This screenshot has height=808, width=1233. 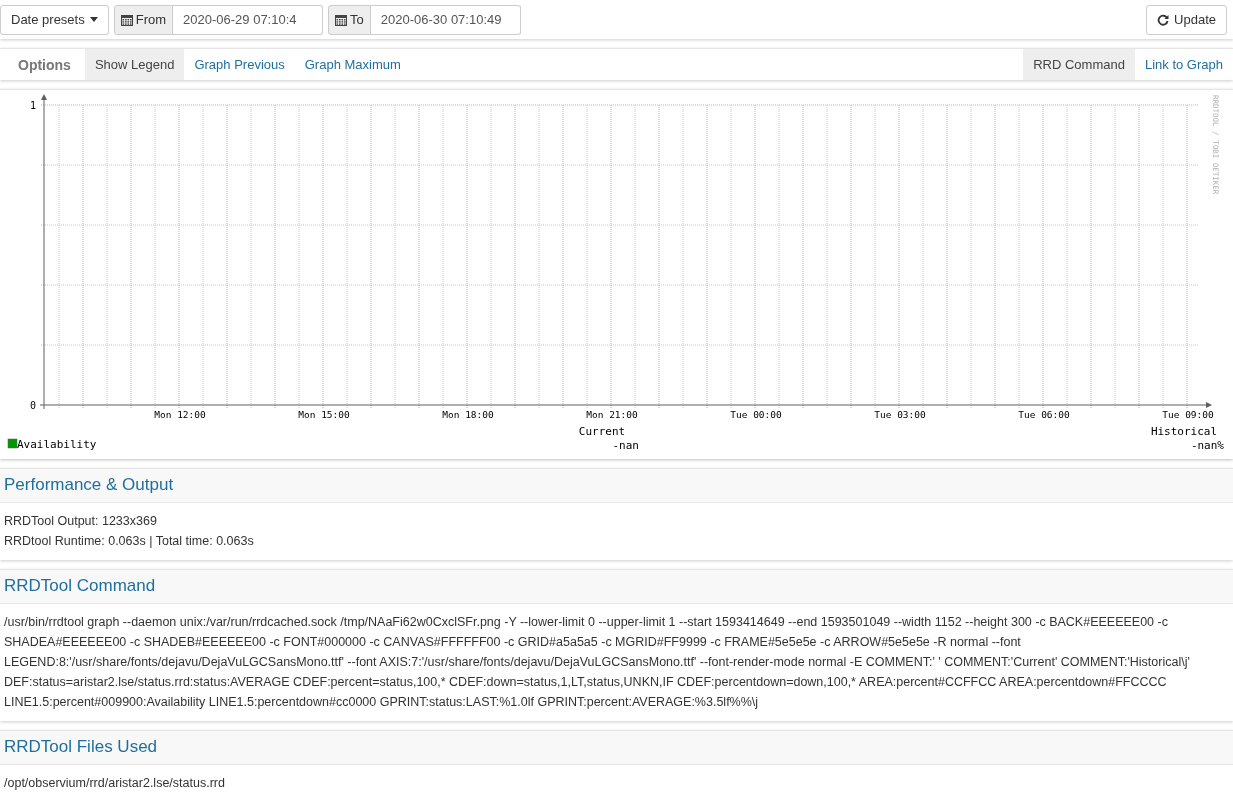 What do you see at coordinates (1207, 445) in the screenshot?
I see `legend-value: -nan%` at bounding box center [1207, 445].